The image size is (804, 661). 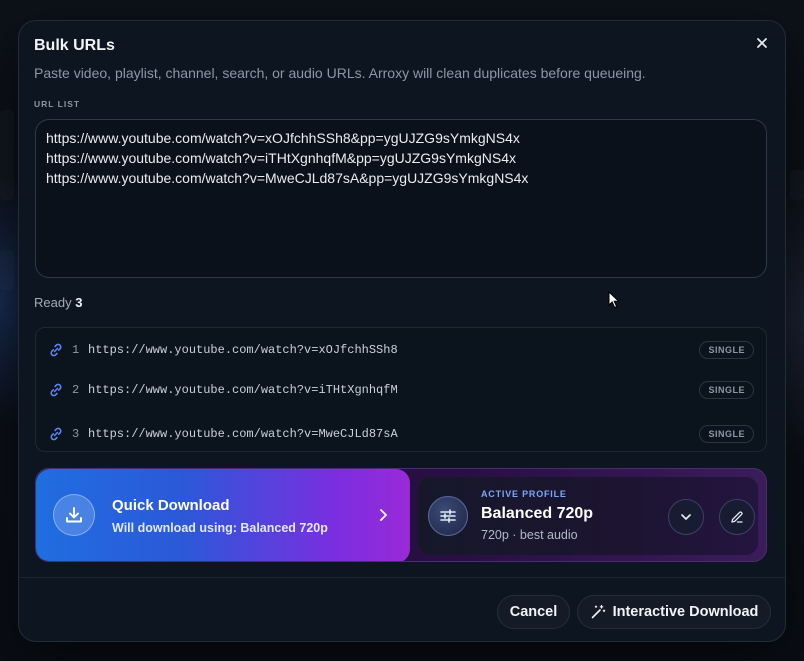 I want to click on url-list-label: URL LIST, so click(x=57, y=104).